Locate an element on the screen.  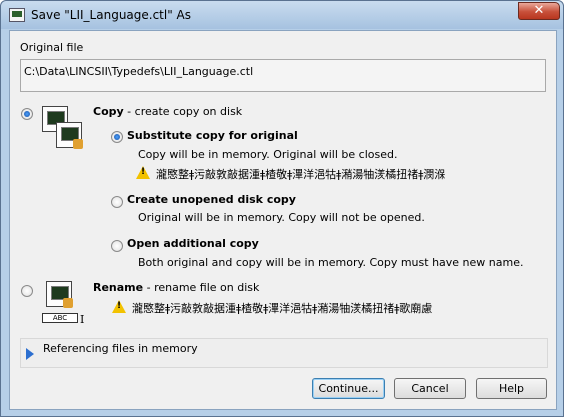
rename-radio is located at coordinates (27, 291).